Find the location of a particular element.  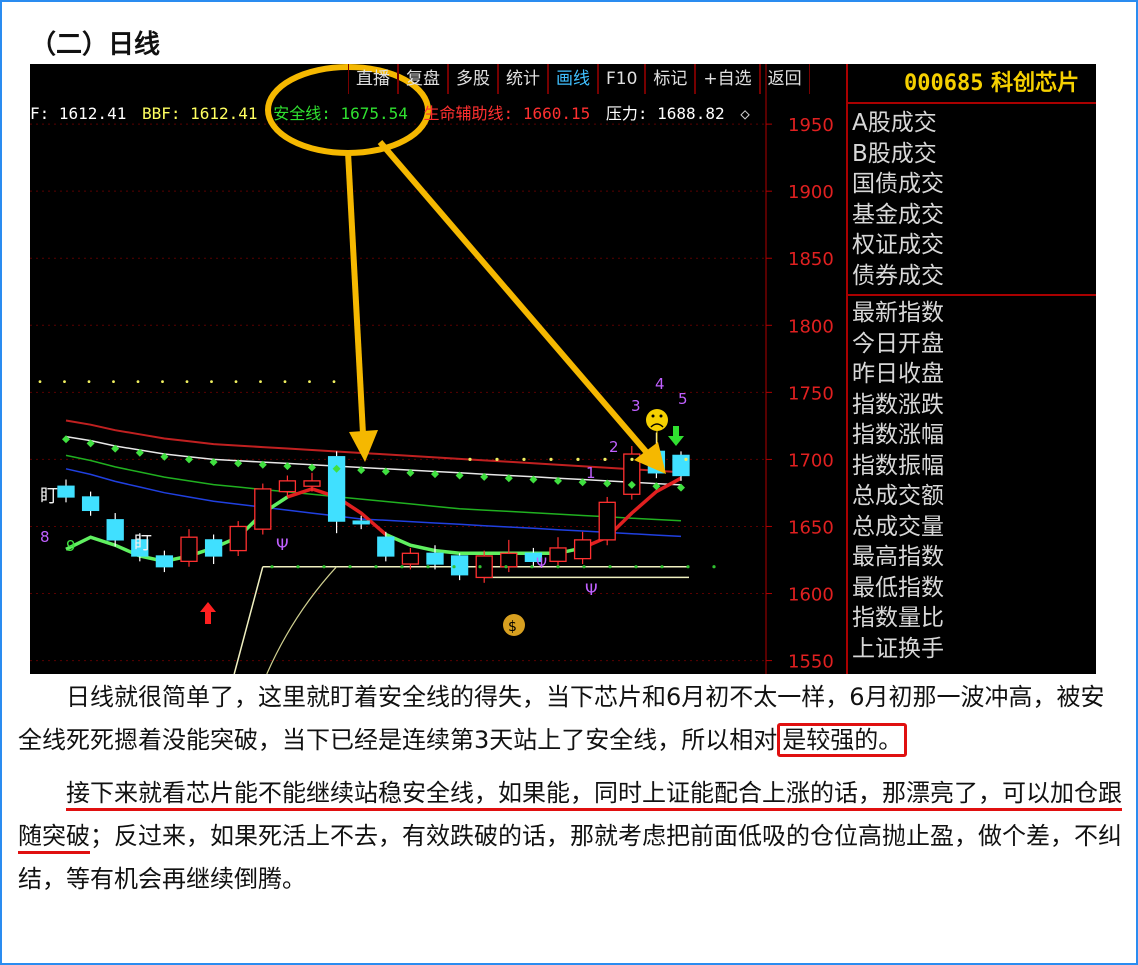

indicator-pressure: 压力: 1688.82 is located at coordinates (665, 113).